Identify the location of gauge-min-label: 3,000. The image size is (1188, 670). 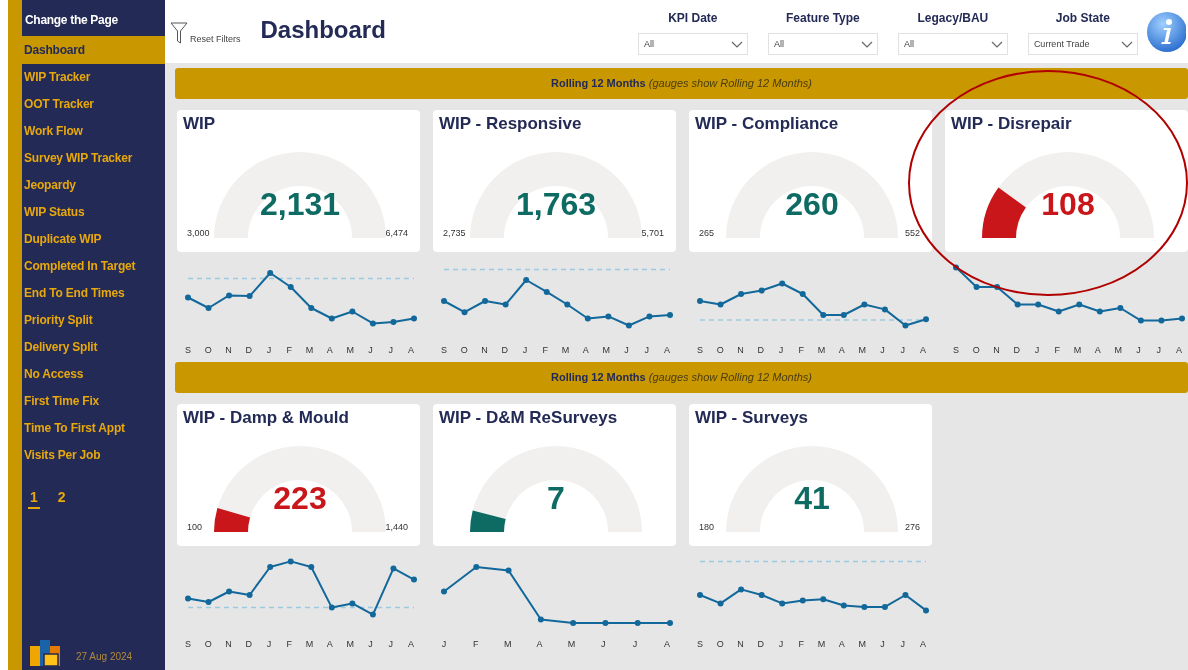
(198, 233).